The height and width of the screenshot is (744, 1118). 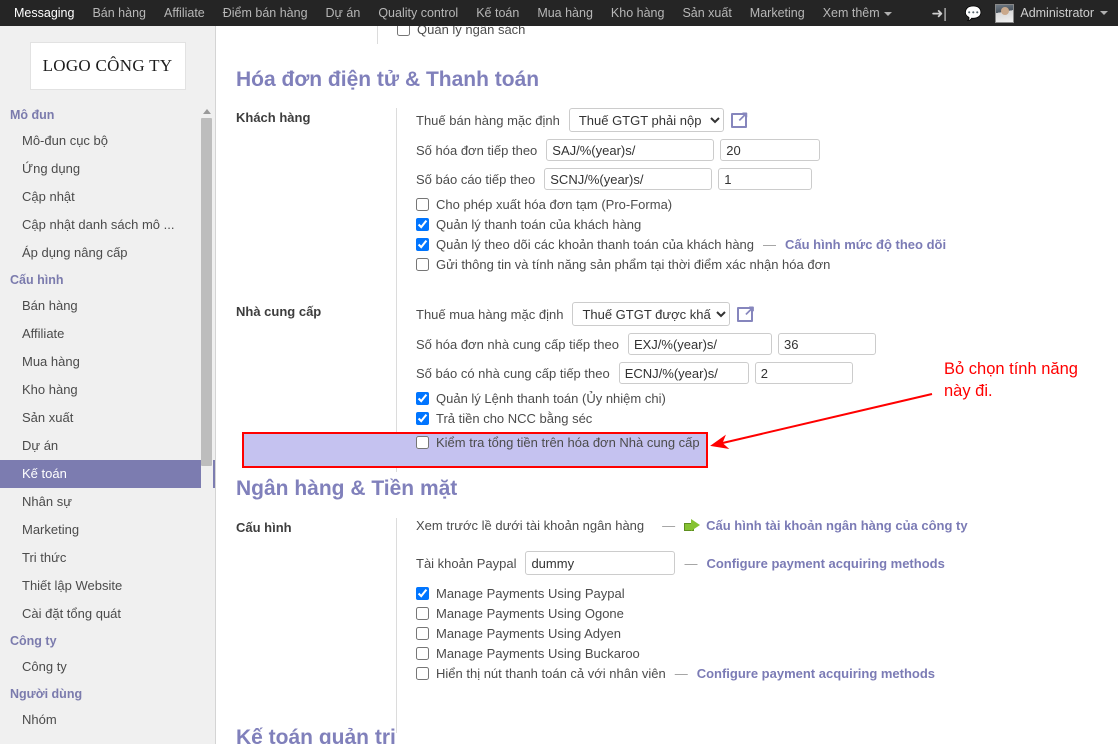 I want to click on nav-item-4: Dự án, so click(x=343, y=13).